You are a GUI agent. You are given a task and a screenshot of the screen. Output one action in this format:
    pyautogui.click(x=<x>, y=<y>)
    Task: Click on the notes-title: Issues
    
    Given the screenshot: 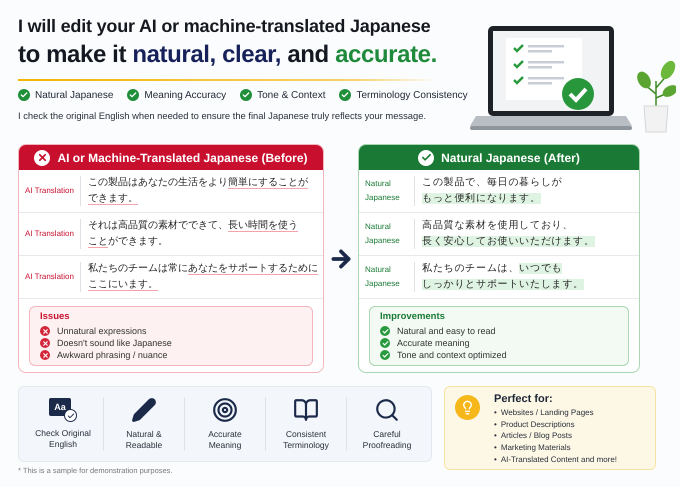 What is the action you would take?
    pyautogui.click(x=55, y=316)
    